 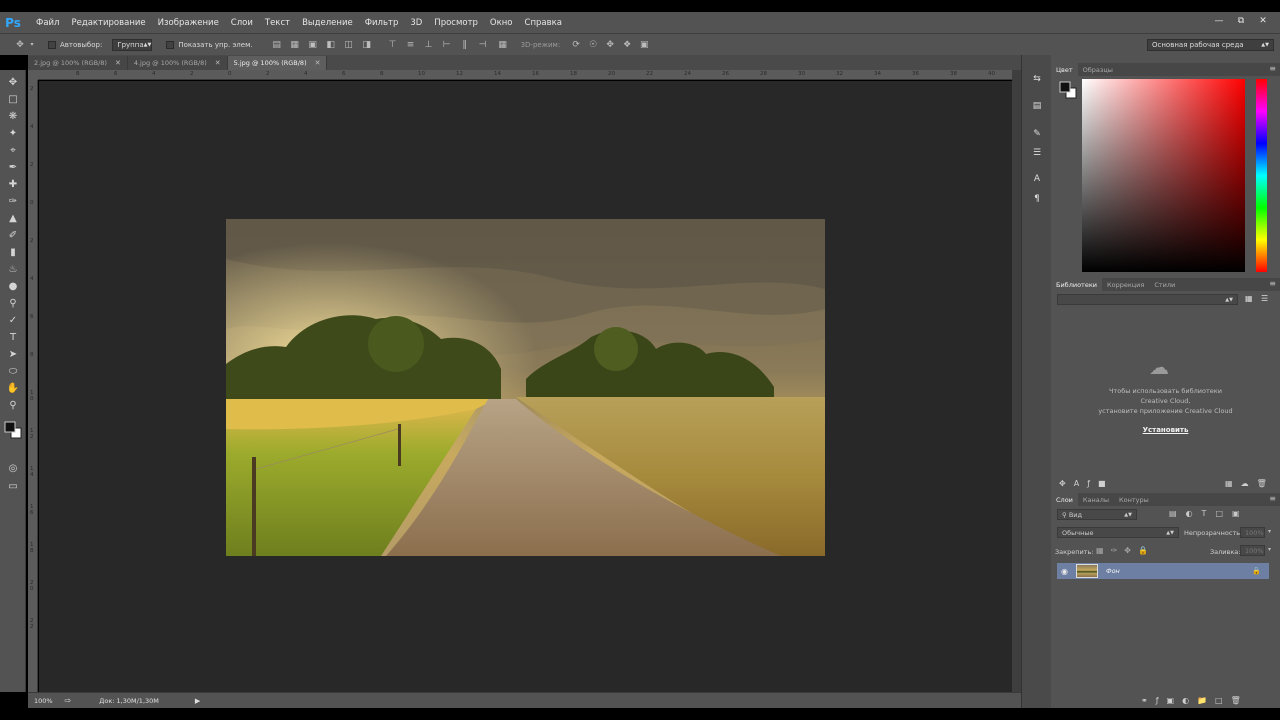 I want to click on zoom-tool-icon: ⚲, so click(x=13, y=405).